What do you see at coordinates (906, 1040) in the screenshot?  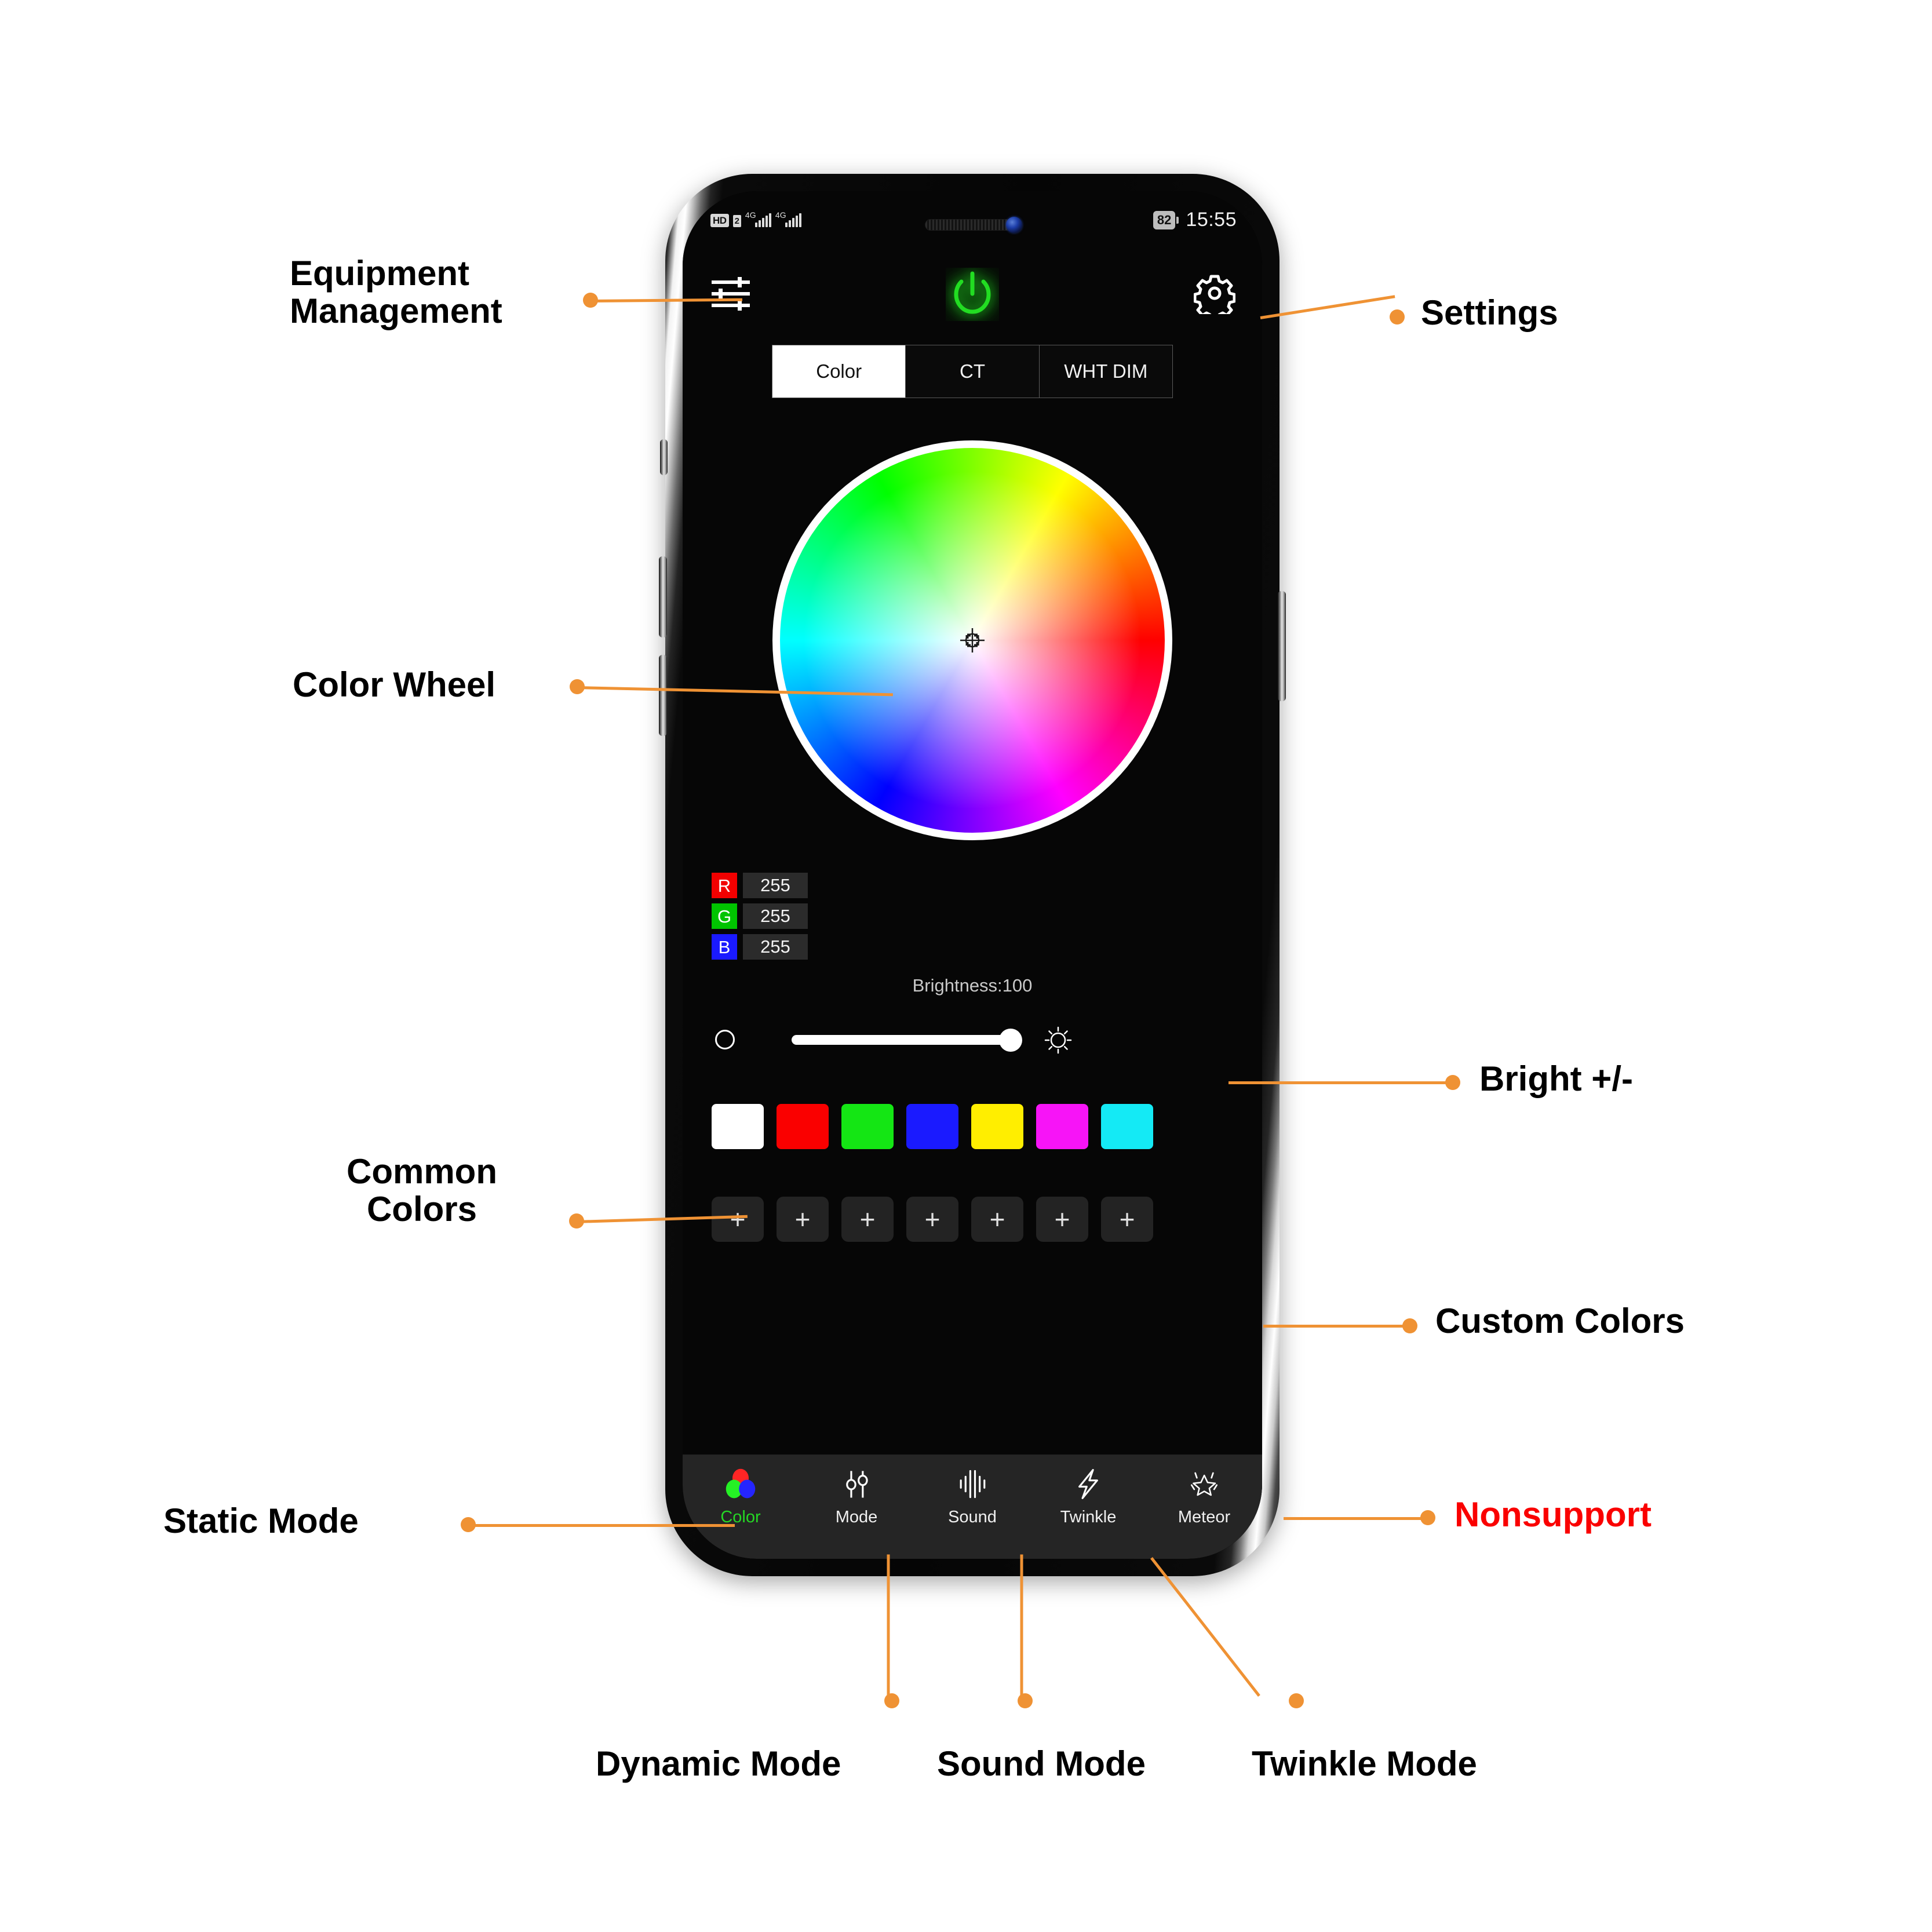 I see `slider-track` at bounding box center [906, 1040].